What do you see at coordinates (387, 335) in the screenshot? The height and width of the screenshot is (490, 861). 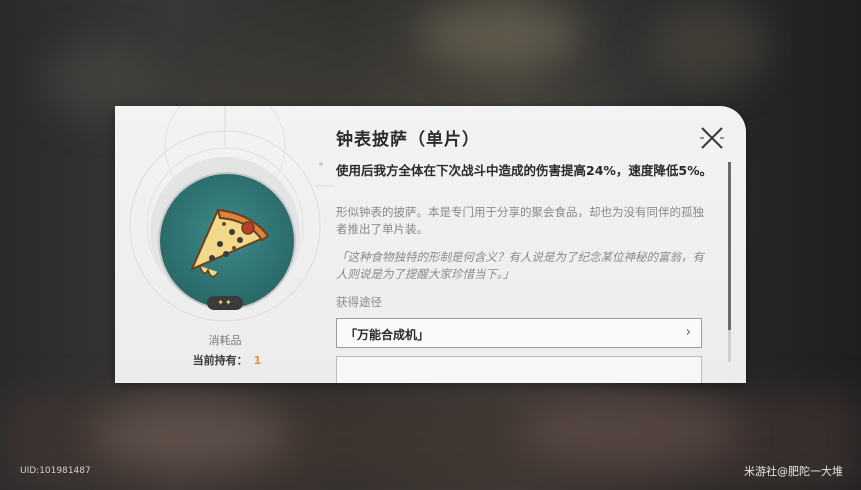 I see `source-item-label: 「万能合成机」` at bounding box center [387, 335].